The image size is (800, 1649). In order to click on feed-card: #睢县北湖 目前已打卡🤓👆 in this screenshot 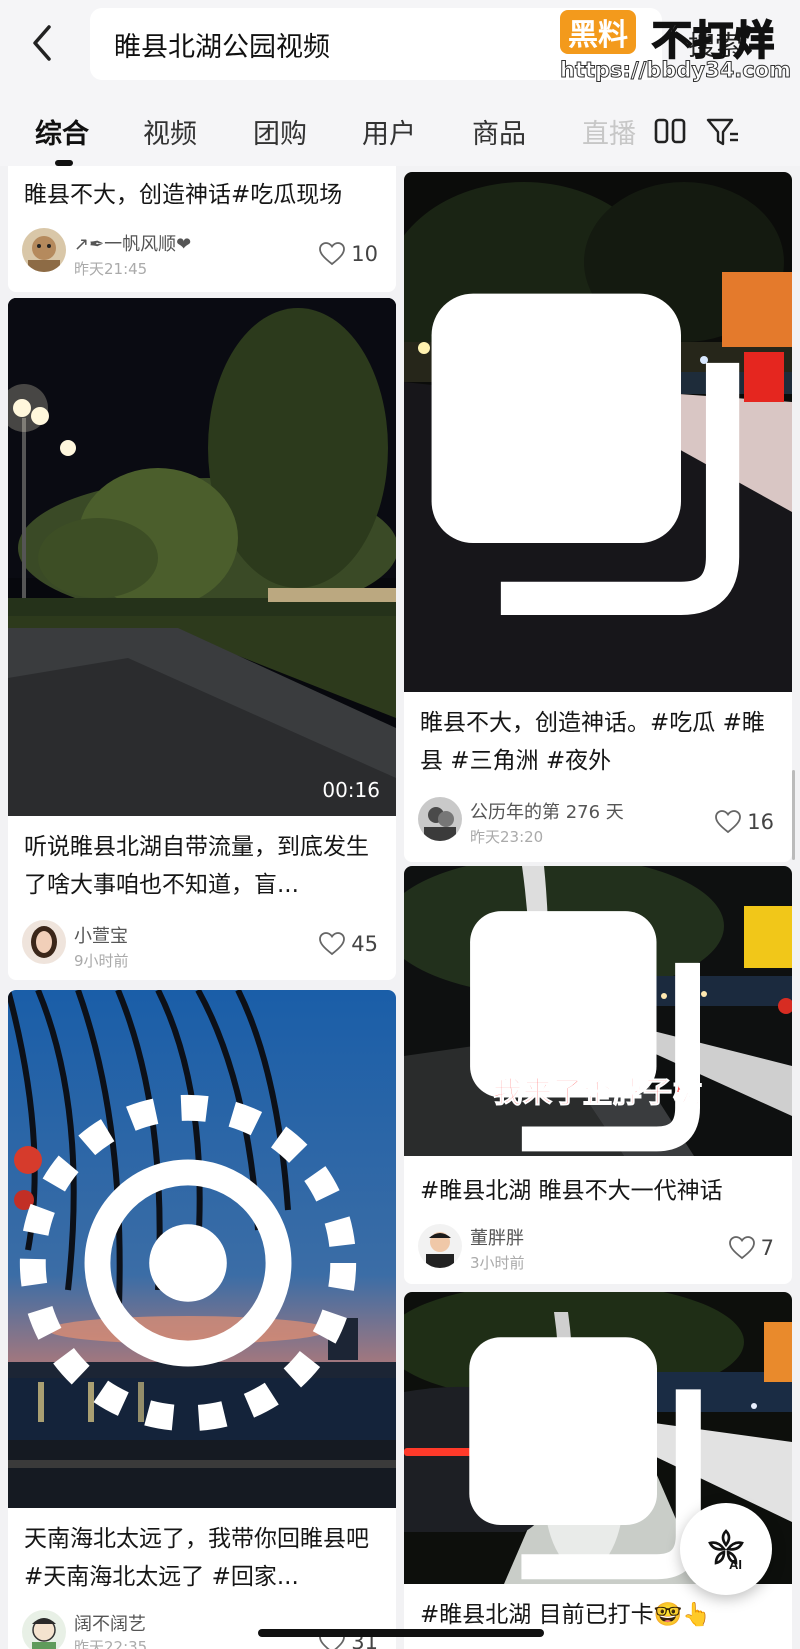, I will do `click(598, 1470)`.